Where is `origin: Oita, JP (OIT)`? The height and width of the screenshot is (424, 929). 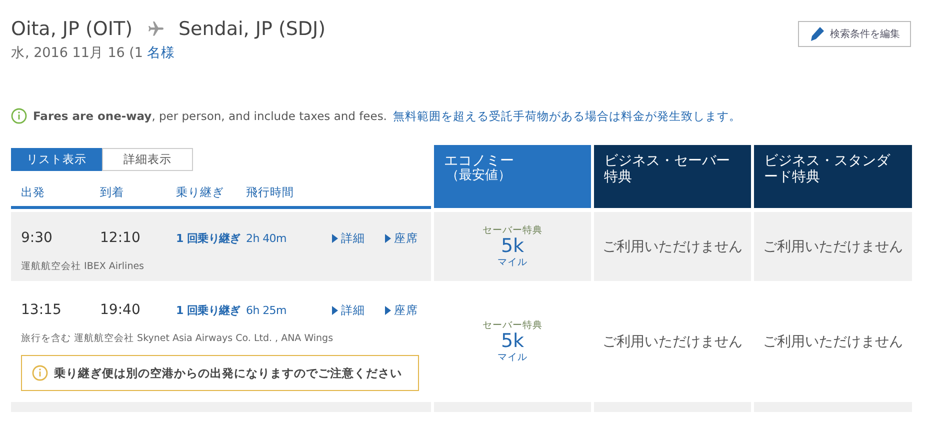 origin: Oita, JP (OIT) is located at coordinates (71, 29).